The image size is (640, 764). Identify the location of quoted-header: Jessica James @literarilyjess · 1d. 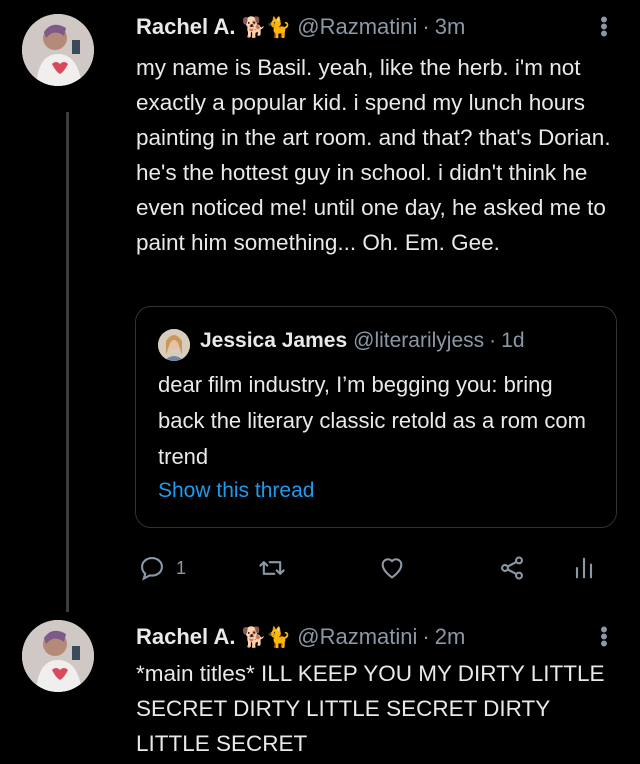
(362, 341).